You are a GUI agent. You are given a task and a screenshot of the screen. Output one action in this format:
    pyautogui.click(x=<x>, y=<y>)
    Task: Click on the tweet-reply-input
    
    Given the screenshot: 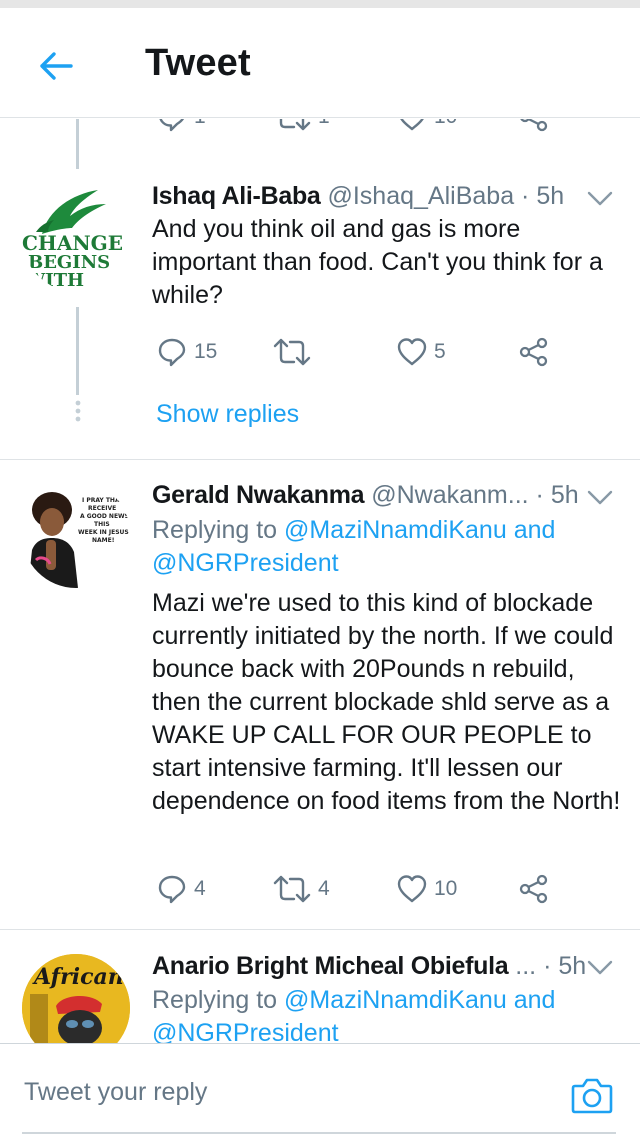 What is the action you would take?
    pyautogui.click(x=274, y=1092)
    